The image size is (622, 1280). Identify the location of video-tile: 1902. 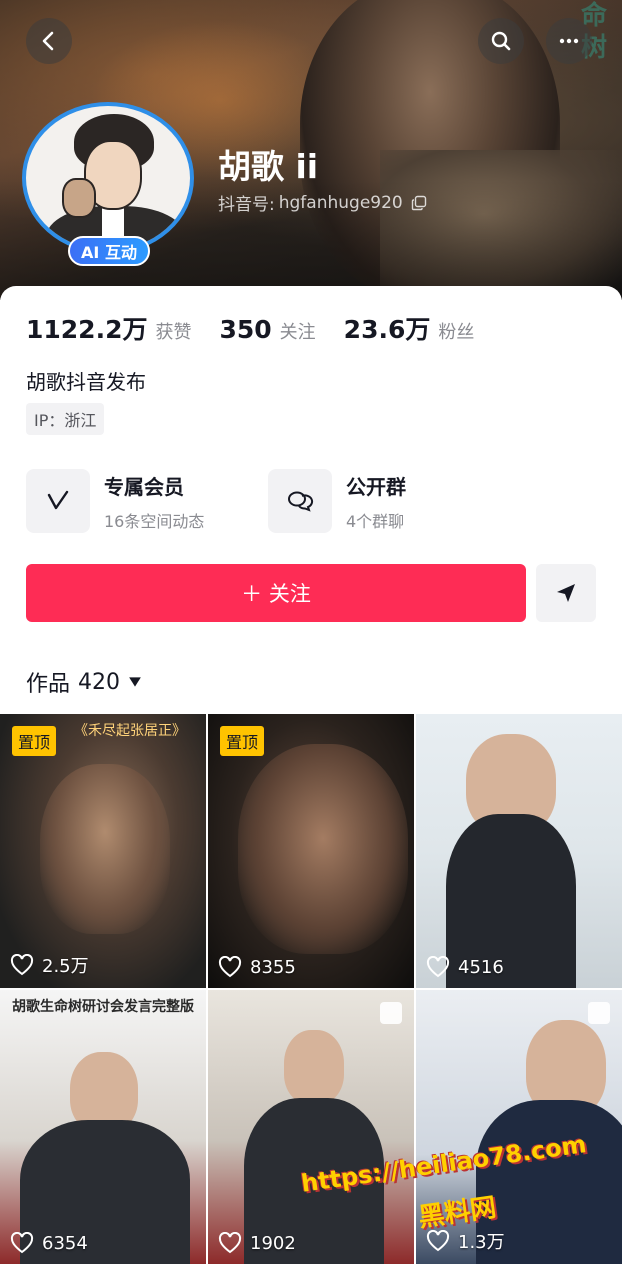
(311, 1127).